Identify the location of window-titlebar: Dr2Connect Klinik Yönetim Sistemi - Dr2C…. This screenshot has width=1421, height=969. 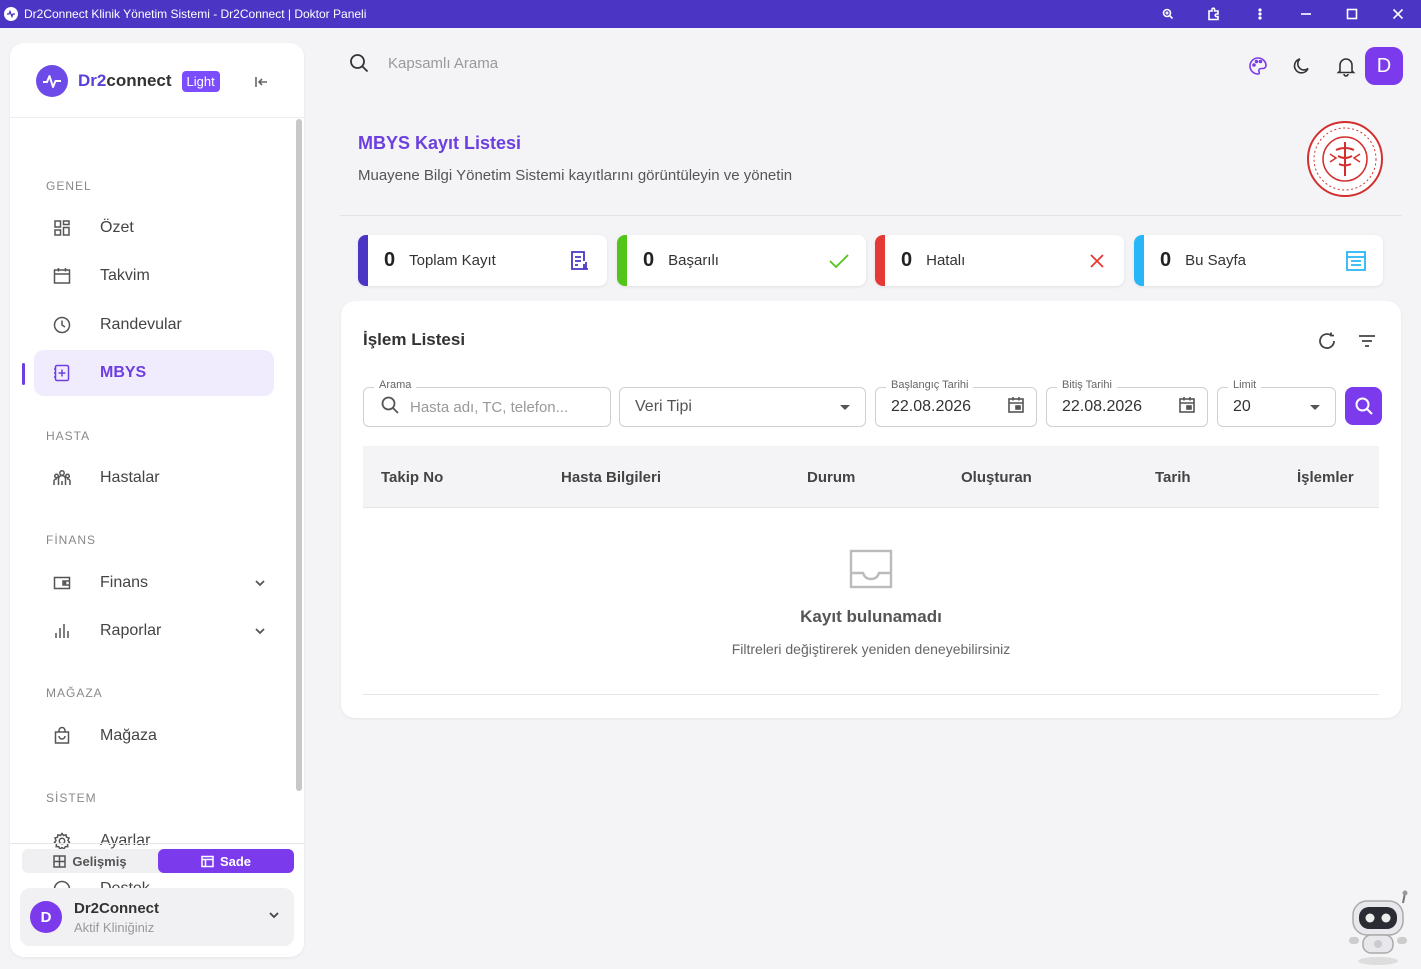
(710, 14).